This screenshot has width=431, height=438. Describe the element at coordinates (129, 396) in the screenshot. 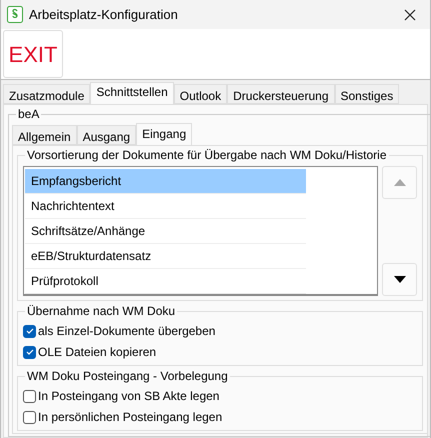

I see `checkbox-label: In Posteingang von SB Akte legen` at that location.